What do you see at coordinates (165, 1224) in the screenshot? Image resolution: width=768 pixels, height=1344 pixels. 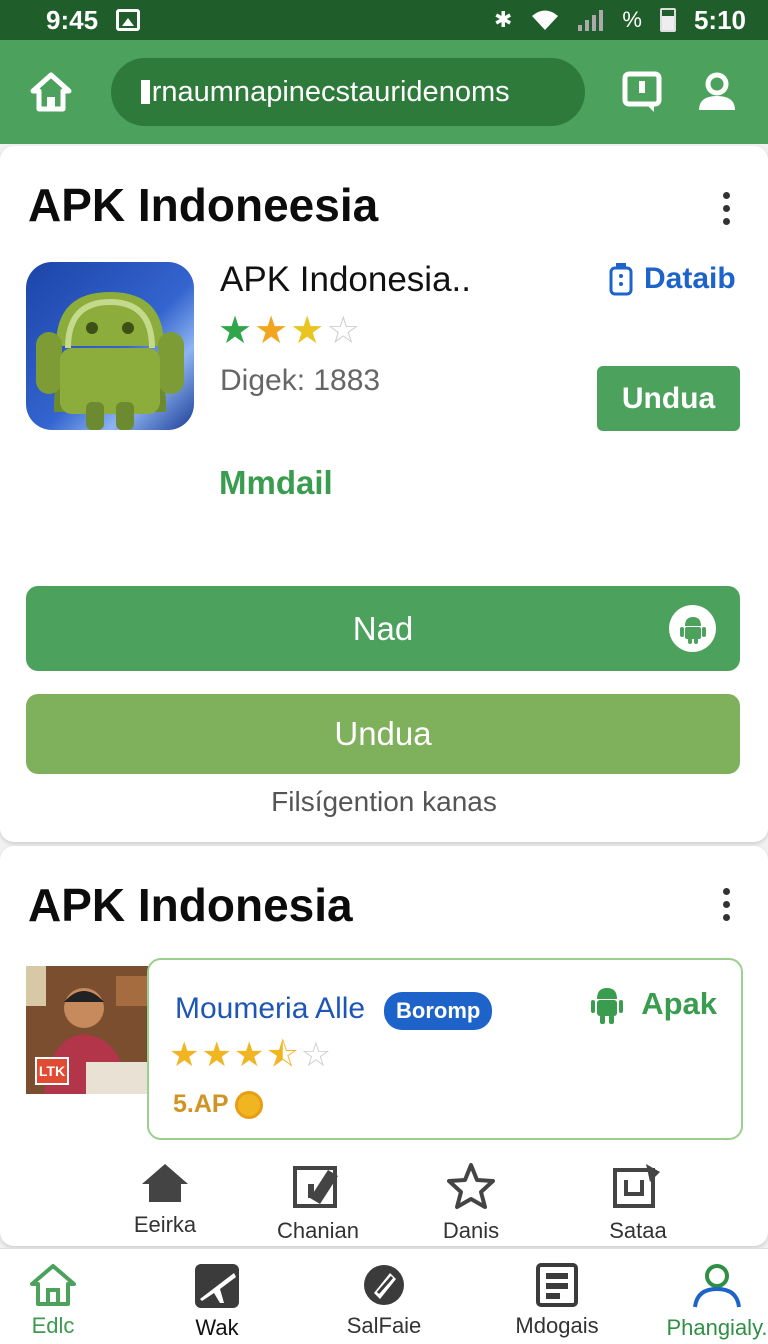 I see `quick-action-label: Eeirka` at bounding box center [165, 1224].